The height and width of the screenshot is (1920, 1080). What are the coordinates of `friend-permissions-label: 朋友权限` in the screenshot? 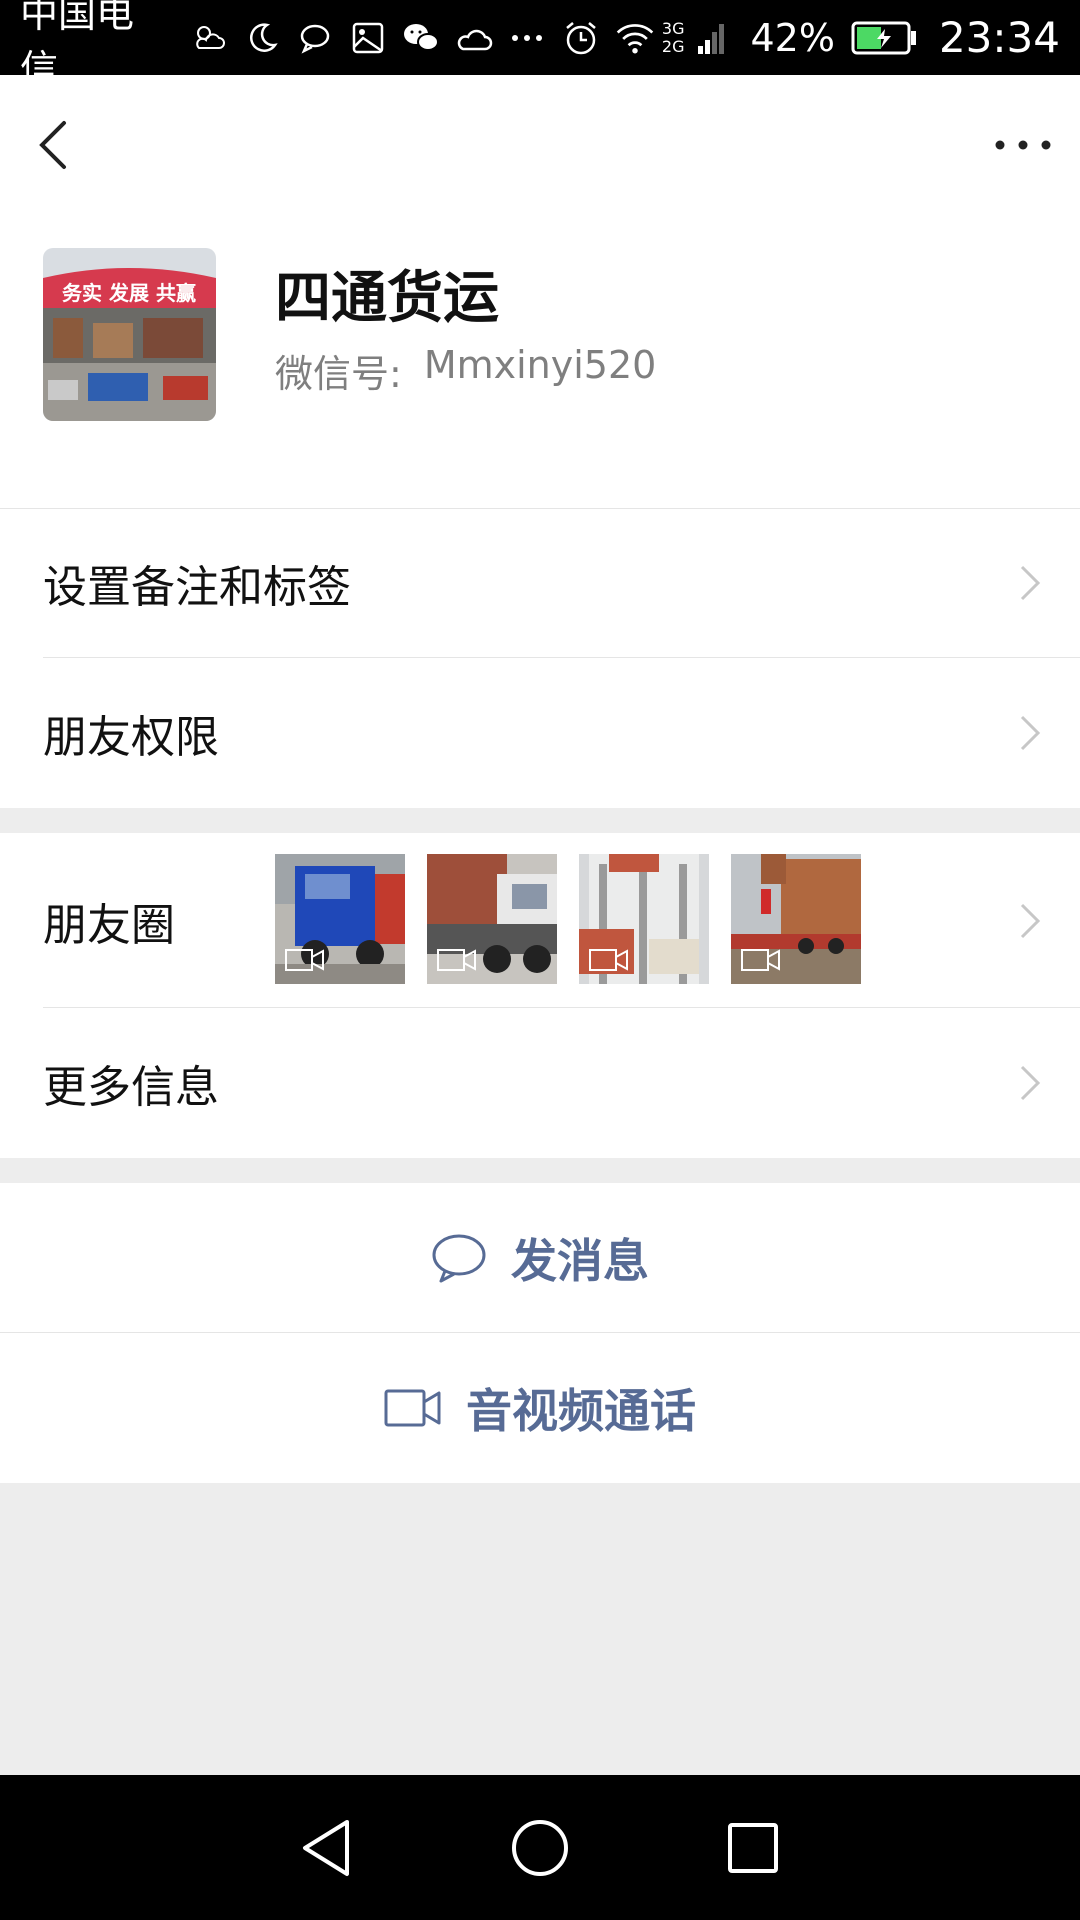 It's located at (131, 737).